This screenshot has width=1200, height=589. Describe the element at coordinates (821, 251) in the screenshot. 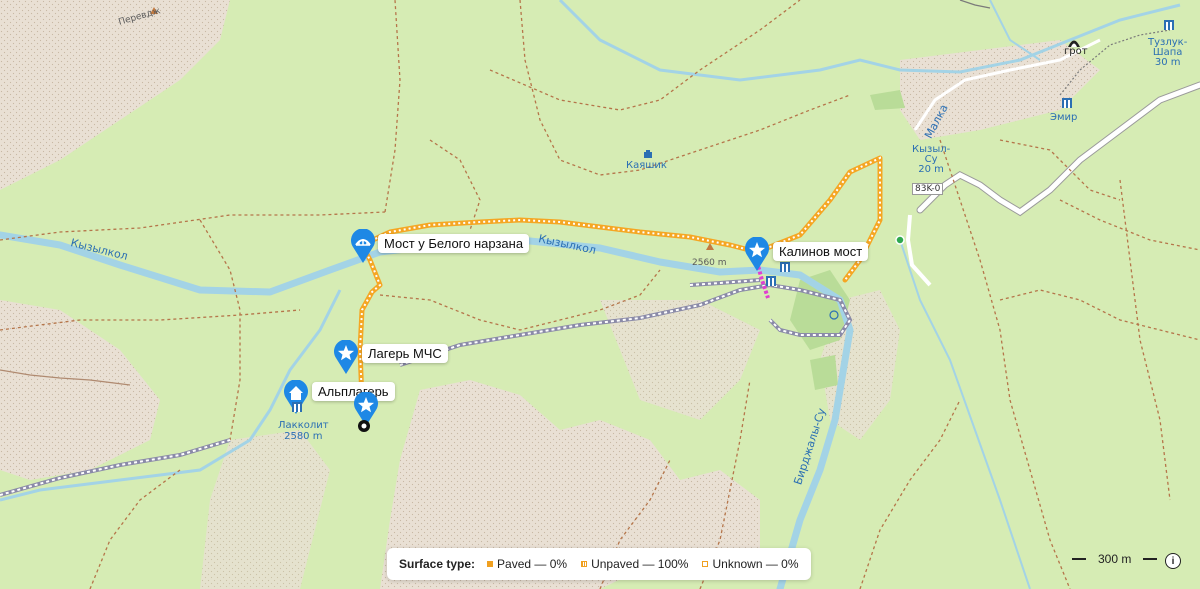

I see `waypoint-label-kalinov: Калинов мост` at that location.